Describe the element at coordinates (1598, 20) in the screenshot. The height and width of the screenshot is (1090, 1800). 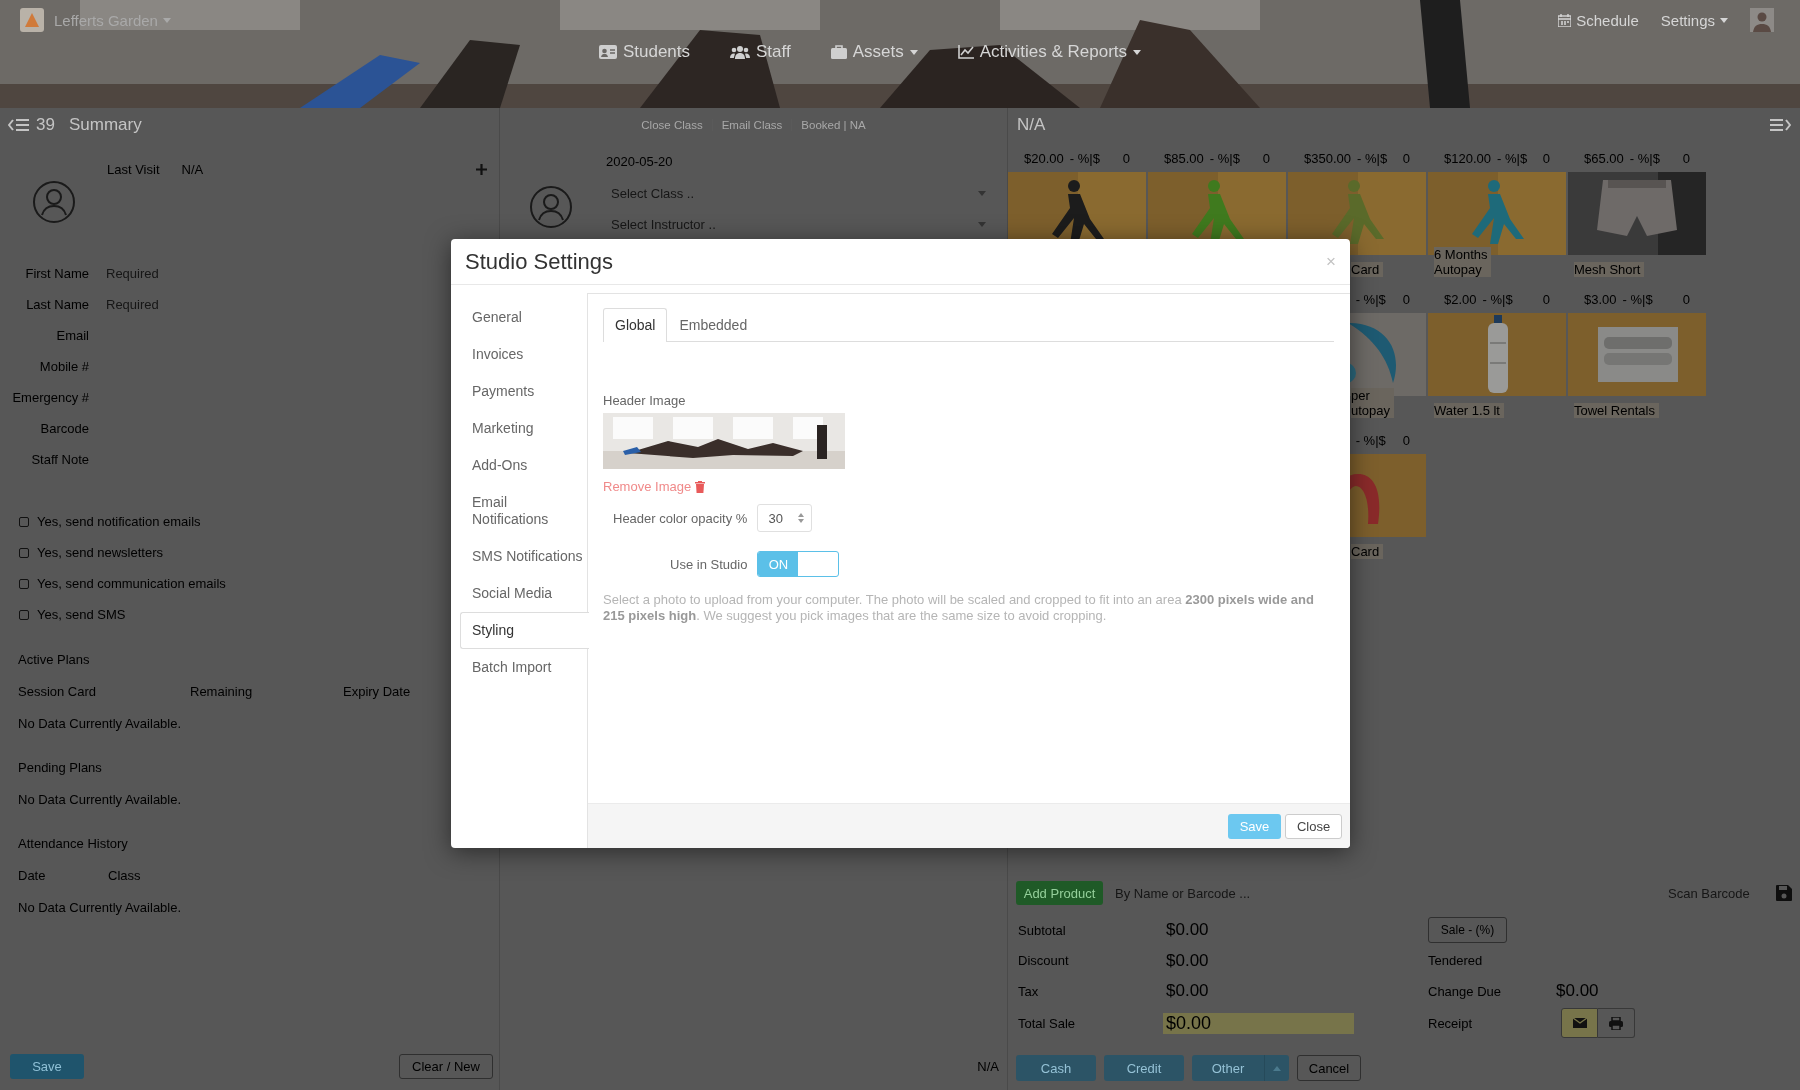
I see `schedule-link: Schedule` at that location.